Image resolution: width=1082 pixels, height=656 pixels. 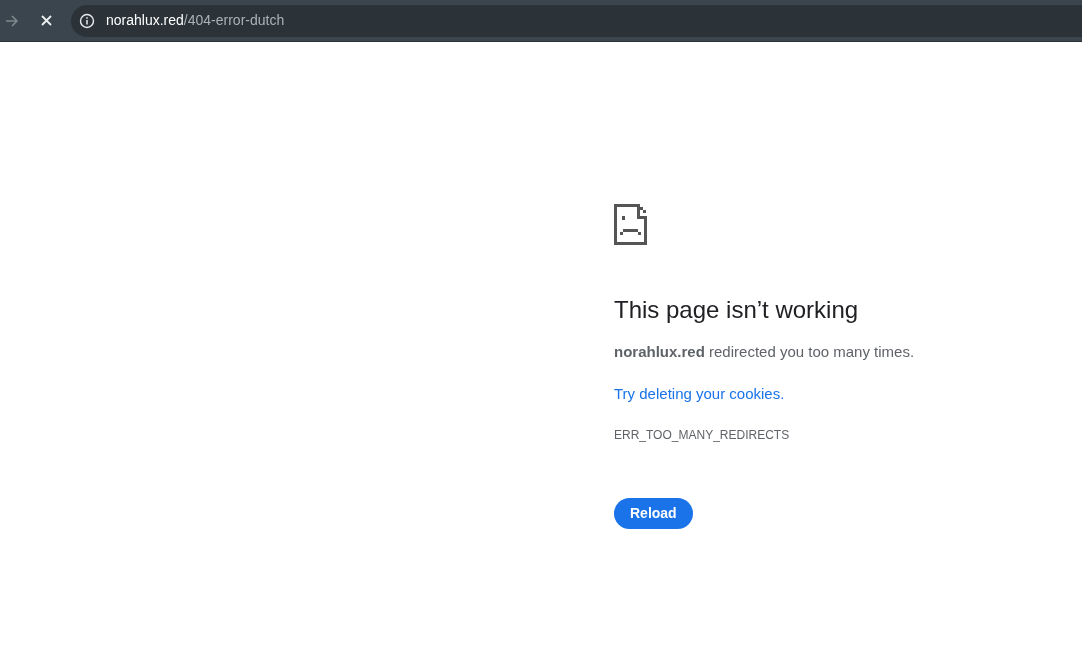 I want to click on reload-button: Reload, so click(x=653, y=513).